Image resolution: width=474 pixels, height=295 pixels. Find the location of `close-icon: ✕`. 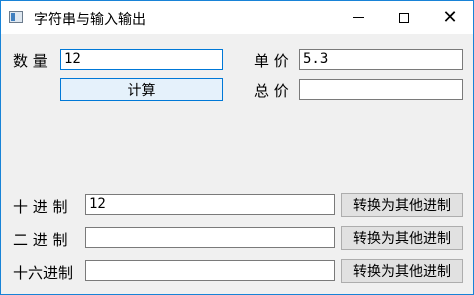

close-icon: ✕ is located at coordinates (450, 17).